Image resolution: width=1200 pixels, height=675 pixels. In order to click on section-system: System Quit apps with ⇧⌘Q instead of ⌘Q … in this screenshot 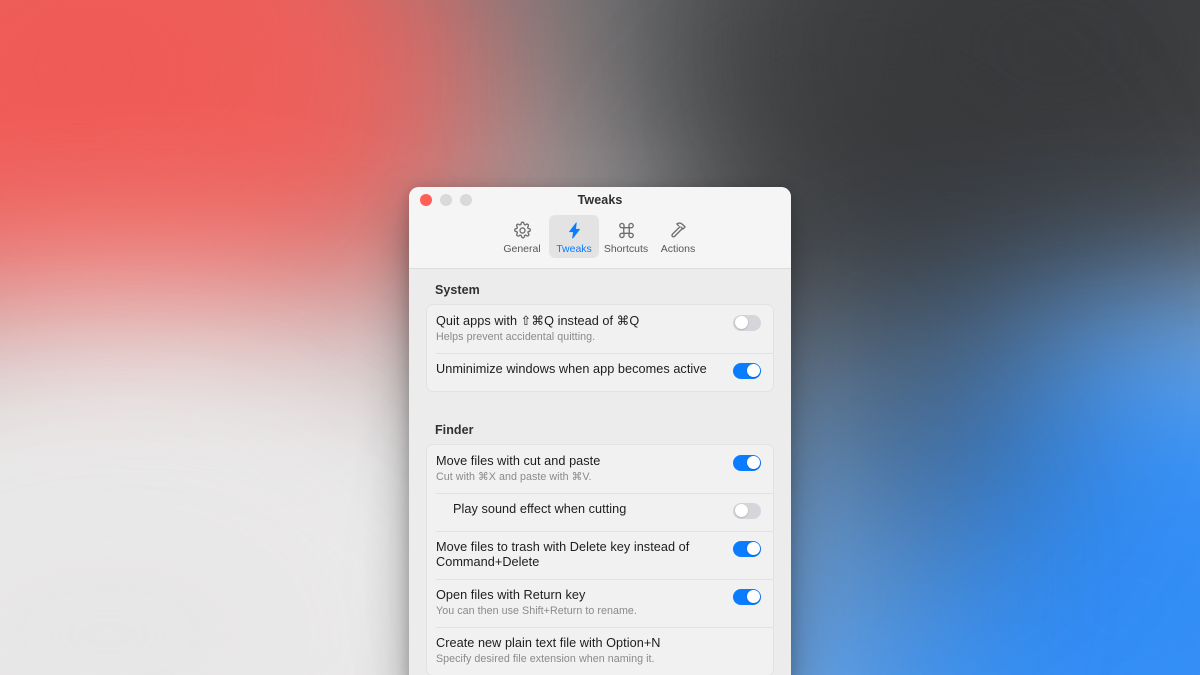, I will do `click(600, 330)`.